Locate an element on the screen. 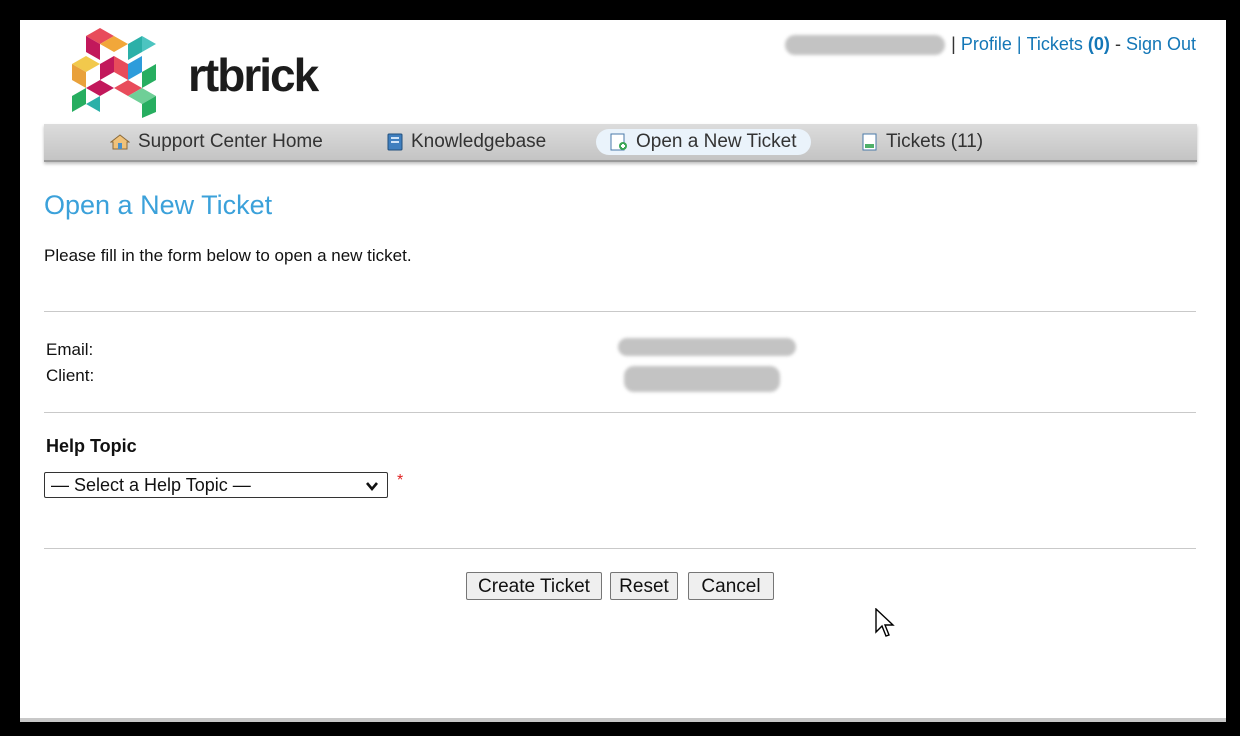  nav-label: Open a New Ticket is located at coordinates (716, 141).